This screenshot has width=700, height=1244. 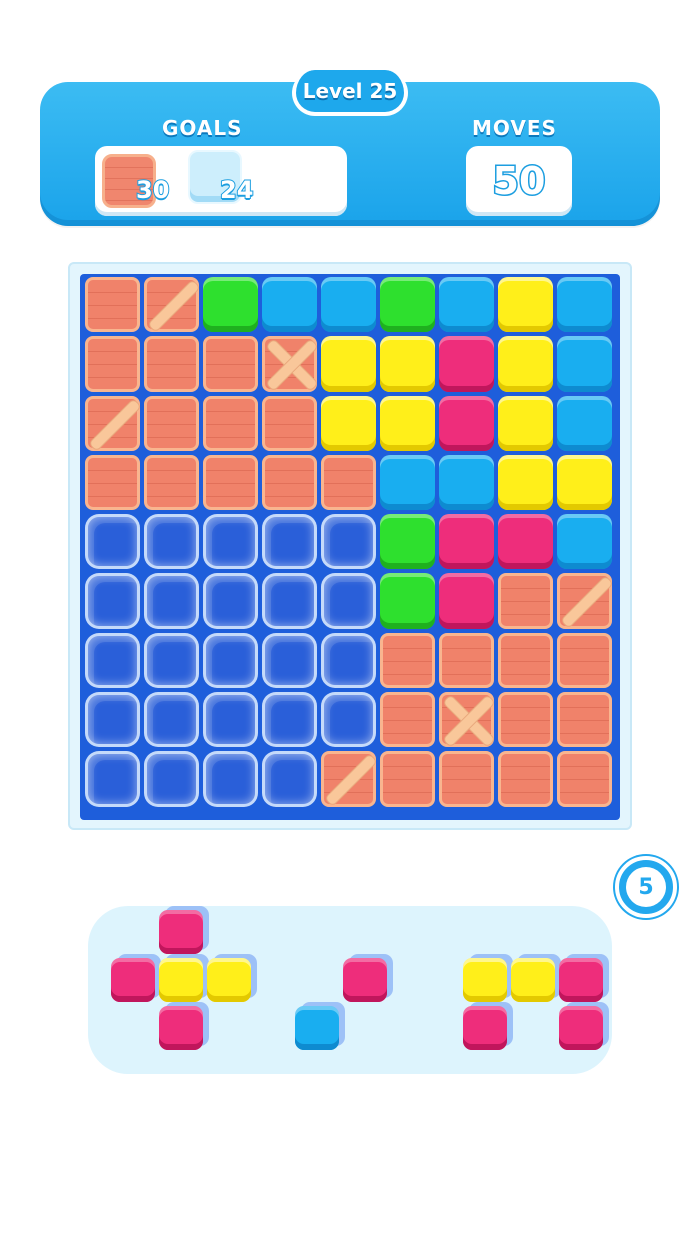 I want to click on blue-block, so click(x=320, y=1026).